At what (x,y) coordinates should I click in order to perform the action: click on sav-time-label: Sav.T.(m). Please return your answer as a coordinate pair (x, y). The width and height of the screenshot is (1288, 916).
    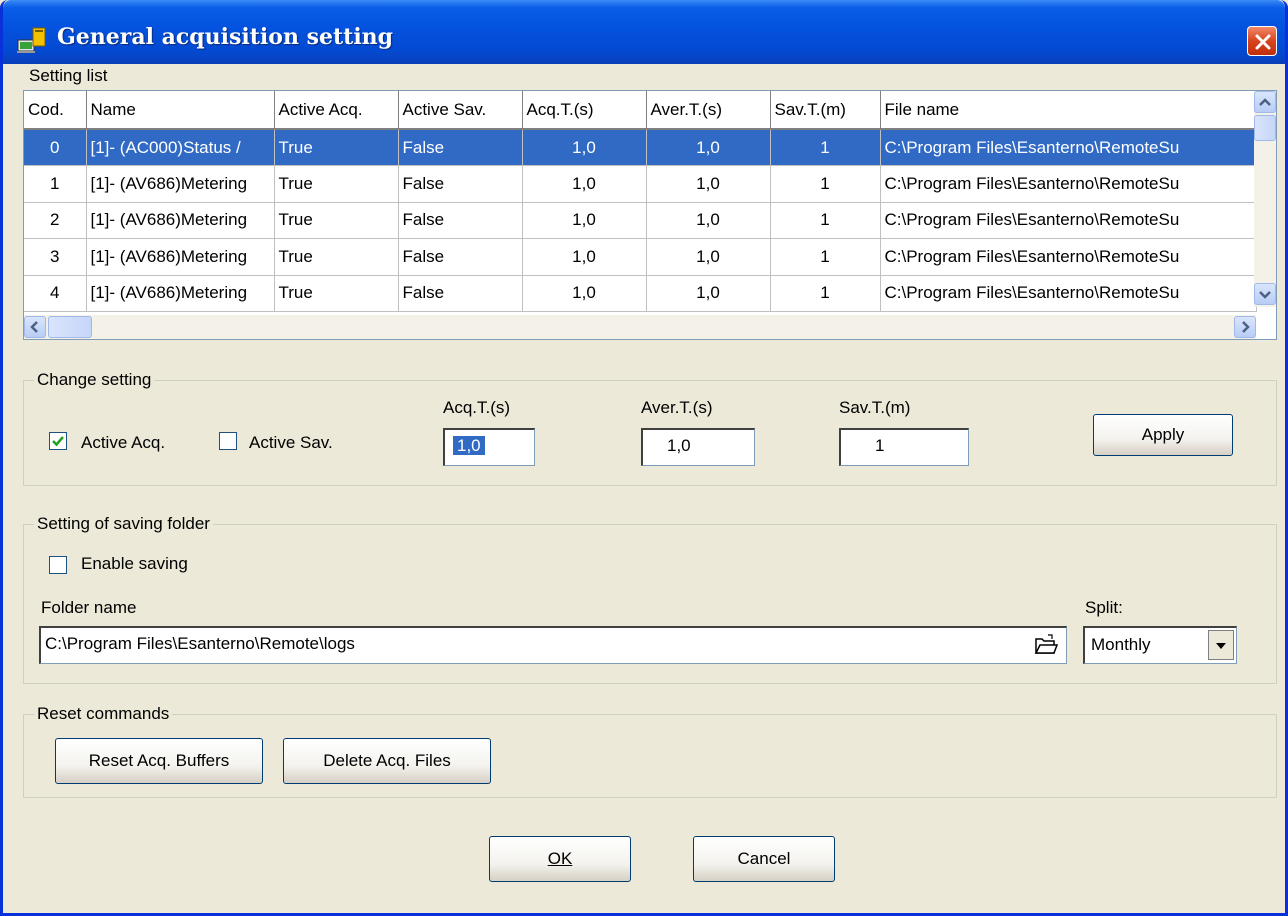
    Looking at the image, I should click on (875, 407).